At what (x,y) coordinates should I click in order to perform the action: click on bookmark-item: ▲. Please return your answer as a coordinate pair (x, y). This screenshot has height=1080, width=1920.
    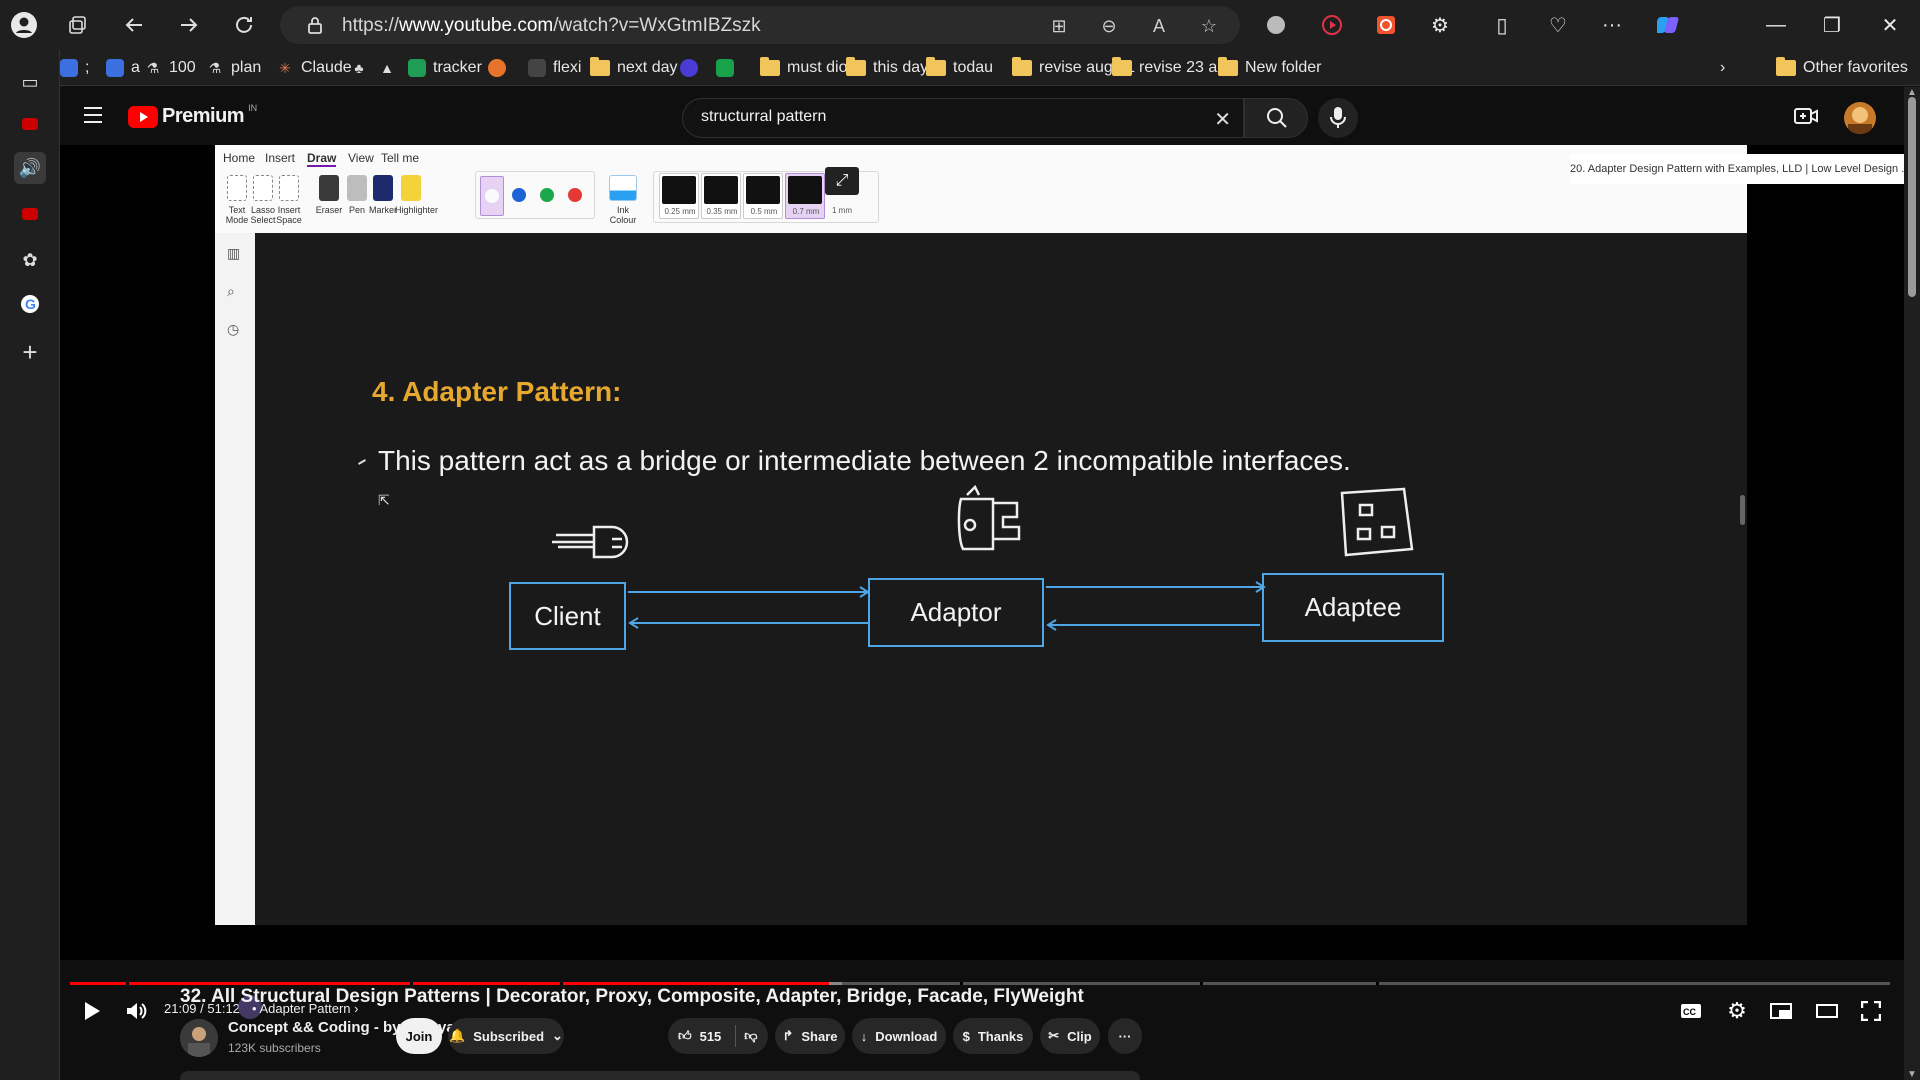
    Looking at the image, I should click on (387, 68).